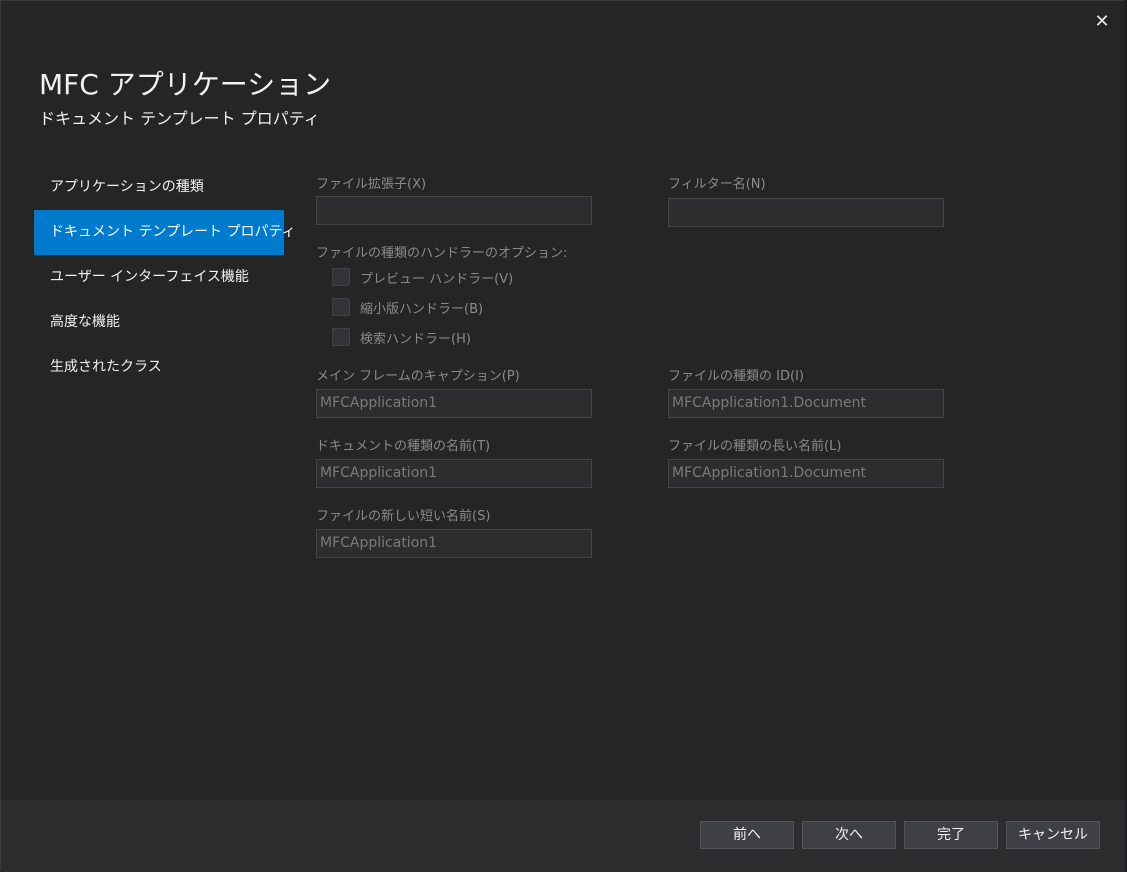 This screenshot has height=872, width=1127. Describe the element at coordinates (747, 835) in the screenshot. I see `back-button: 前へ` at that location.